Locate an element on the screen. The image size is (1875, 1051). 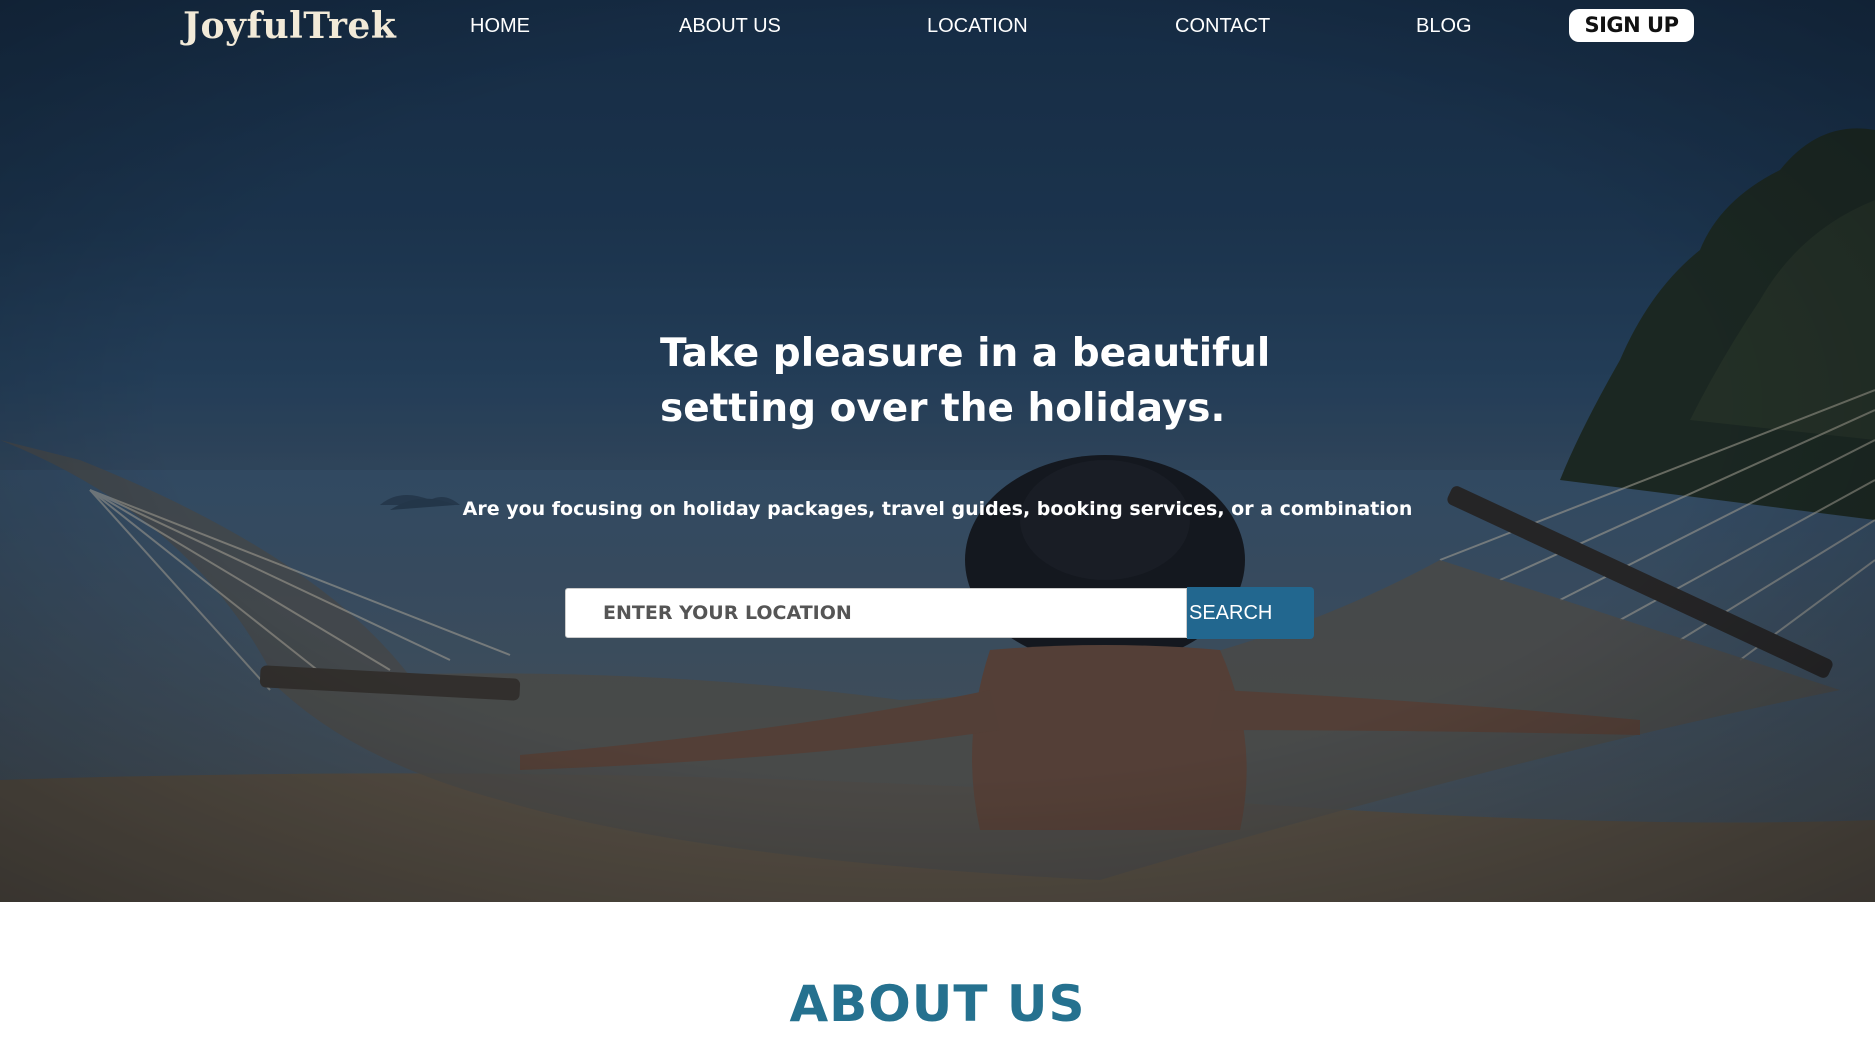
about-us-heading: ABOUT US is located at coordinates (937, 1004).